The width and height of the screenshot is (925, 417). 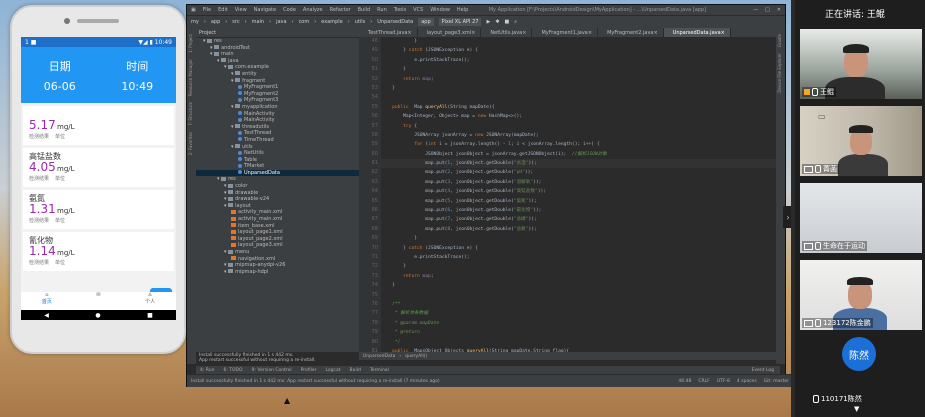 I want to click on tree-item: ▾ myapplication, so click(x=277, y=107).